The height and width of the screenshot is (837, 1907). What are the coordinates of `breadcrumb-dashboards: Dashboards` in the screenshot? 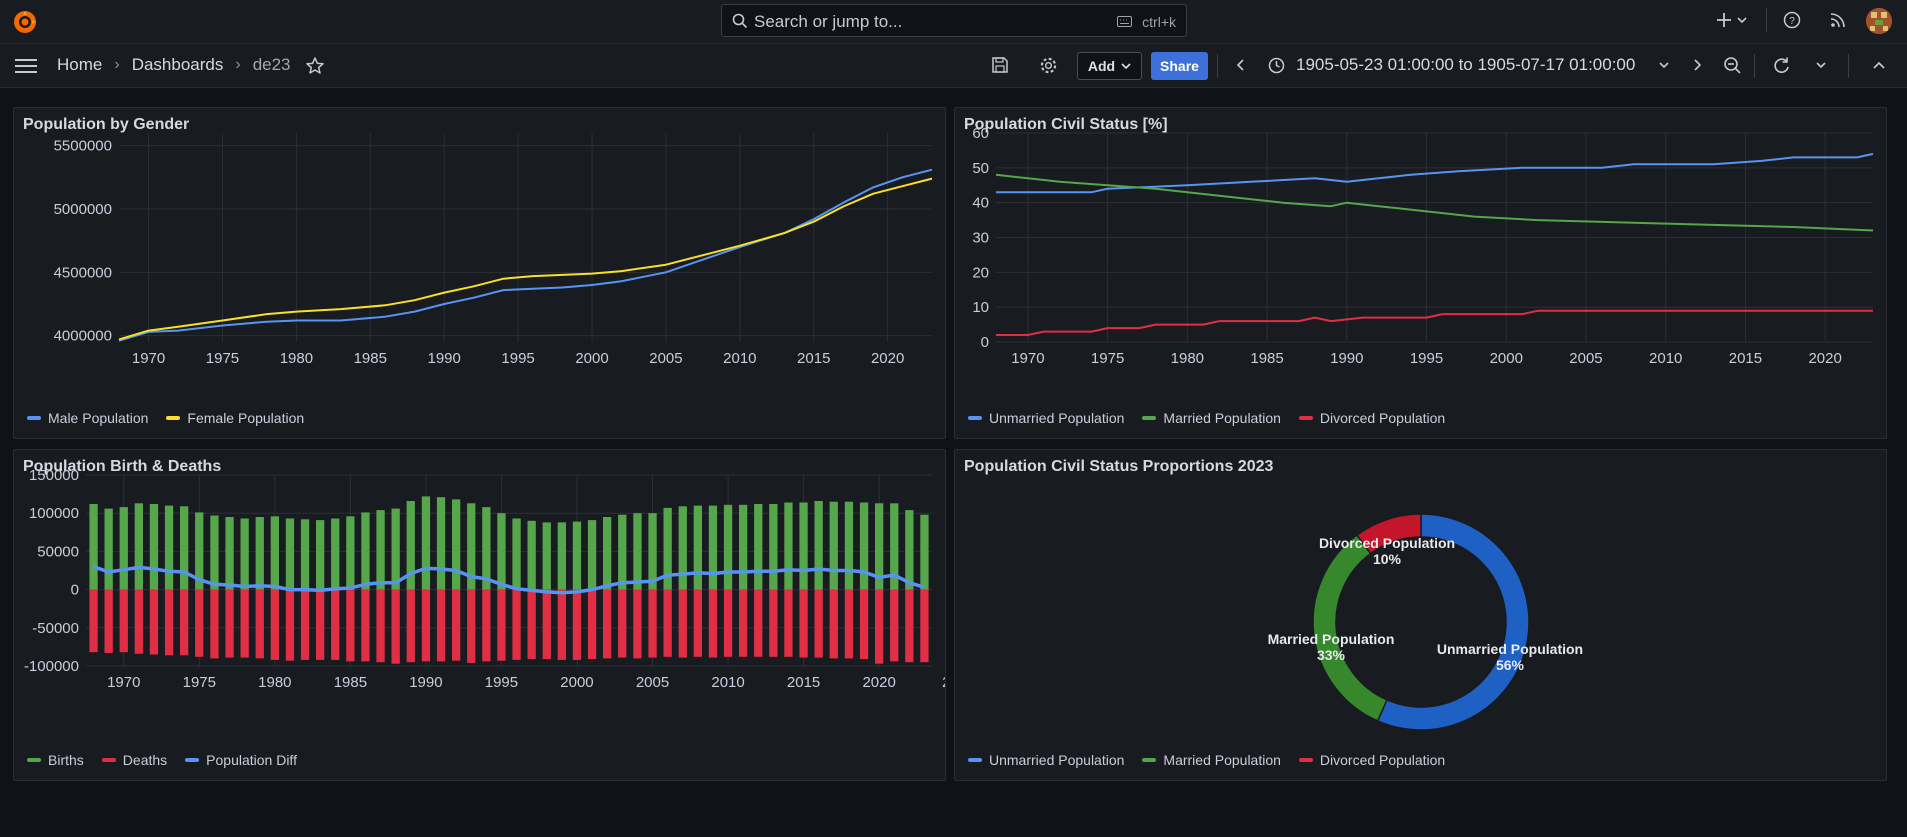 It's located at (178, 65).